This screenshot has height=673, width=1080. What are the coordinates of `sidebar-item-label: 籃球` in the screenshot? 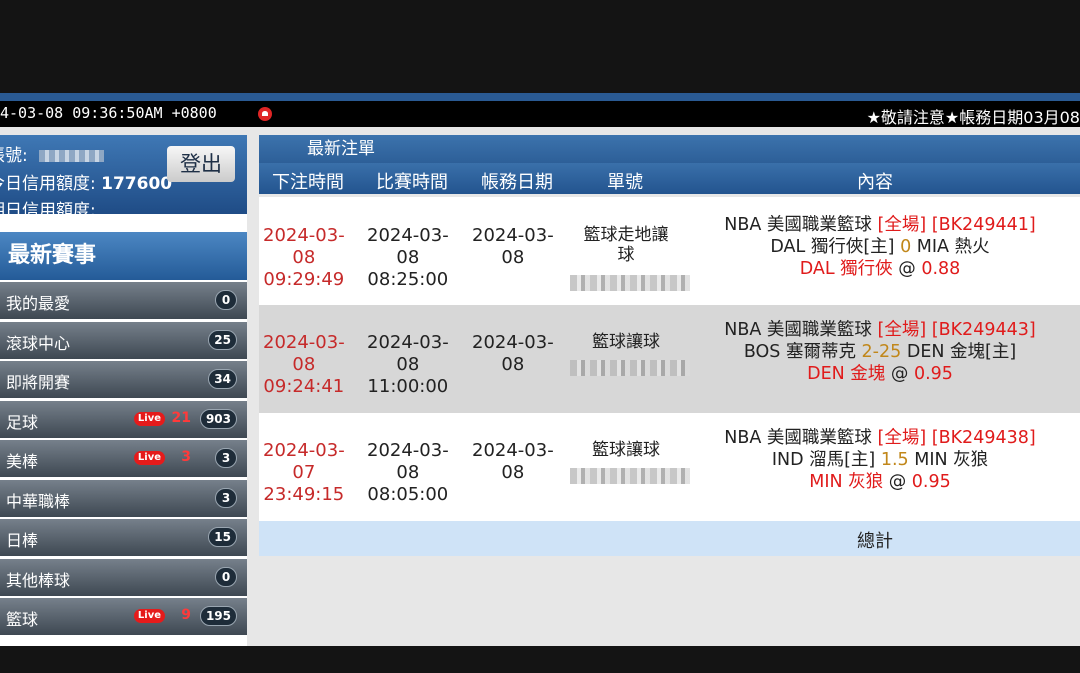 It's located at (22, 619).